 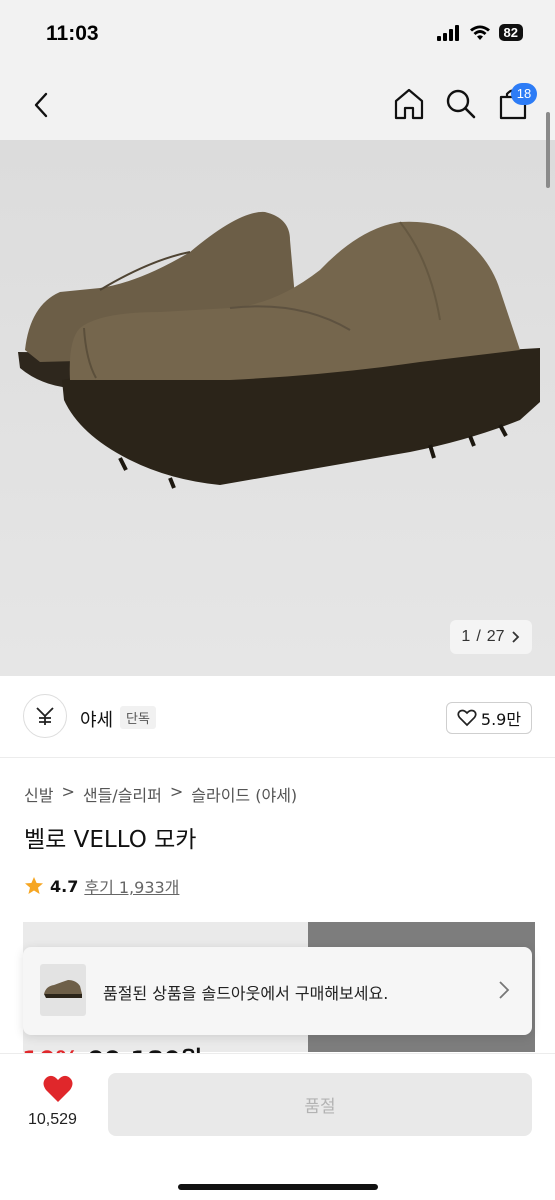 What do you see at coordinates (467, 718) in the screenshot?
I see `heart-outline-icon` at bounding box center [467, 718].